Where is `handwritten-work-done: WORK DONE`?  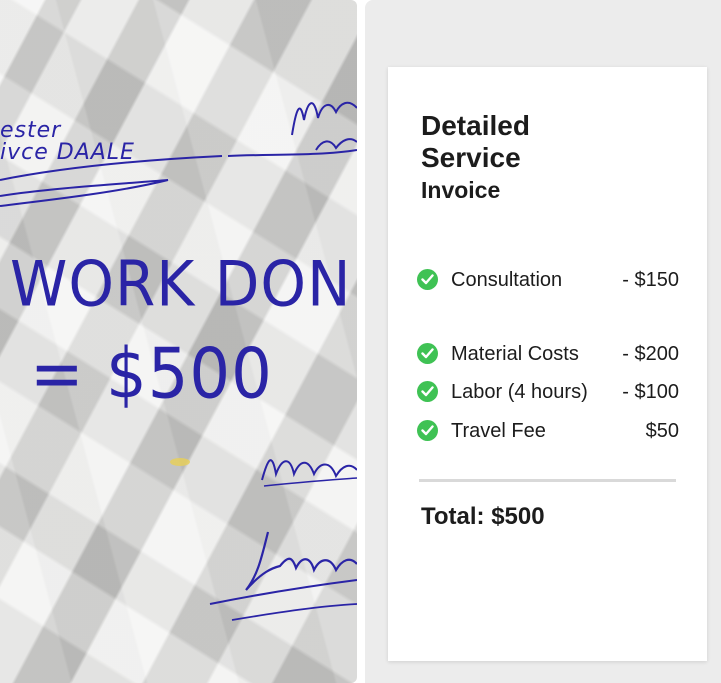 handwritten-work-done: WORK DONE is located at coordinates (183, 284).